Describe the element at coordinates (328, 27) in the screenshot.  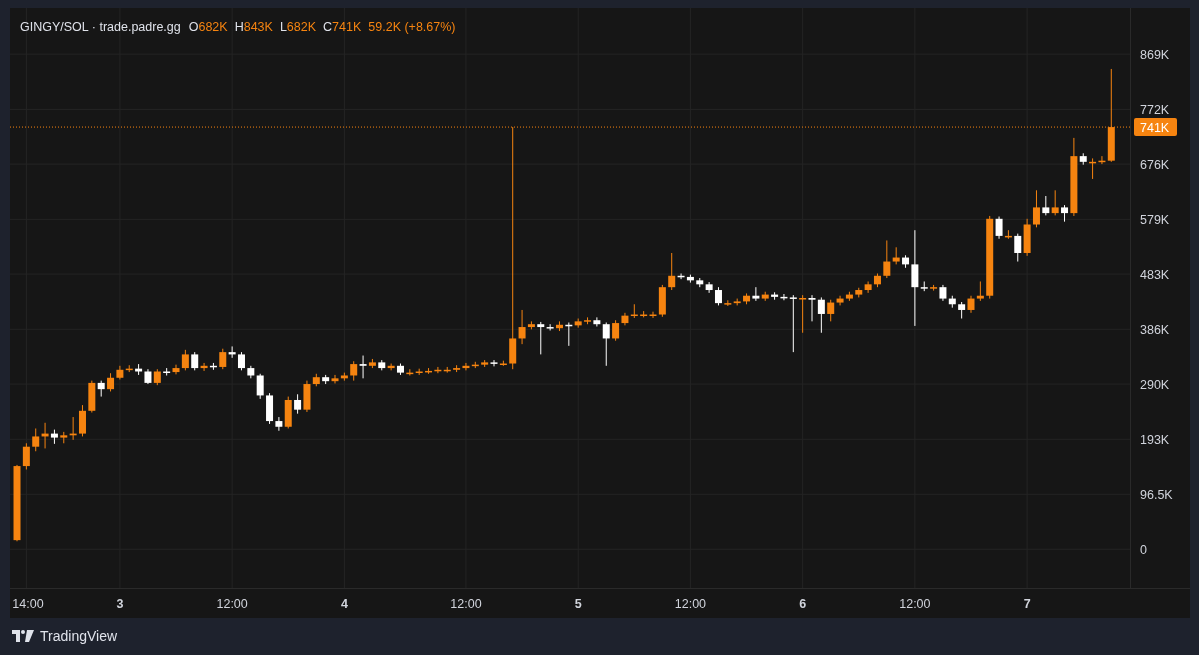
I see `ohlc-label: C` at that location.